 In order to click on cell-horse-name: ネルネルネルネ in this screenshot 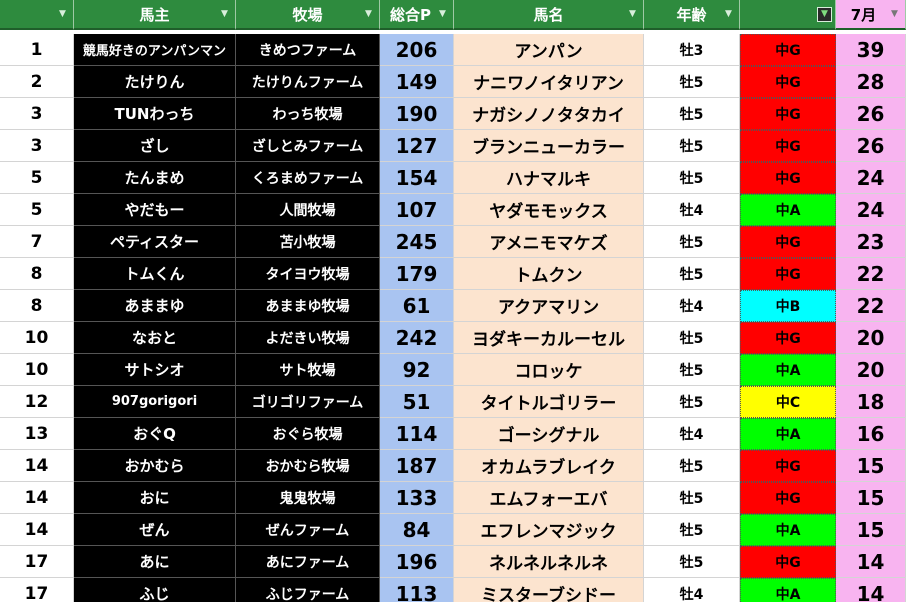, I will do `click(549, 562)`.